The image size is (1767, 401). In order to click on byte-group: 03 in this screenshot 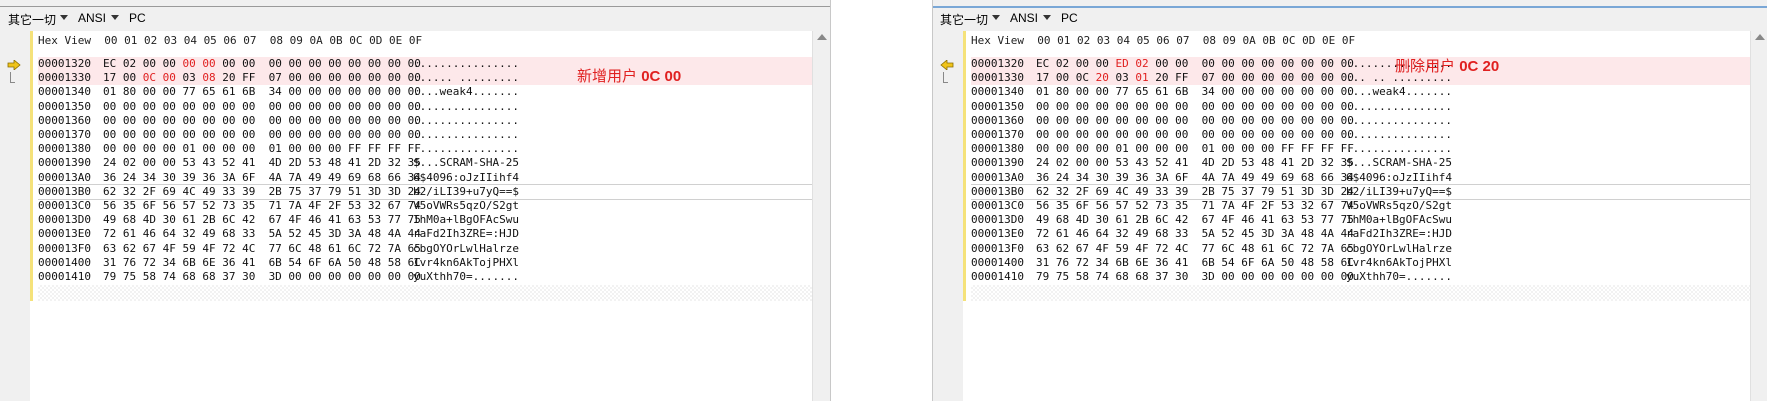, I will do `click(1122, 77)`.